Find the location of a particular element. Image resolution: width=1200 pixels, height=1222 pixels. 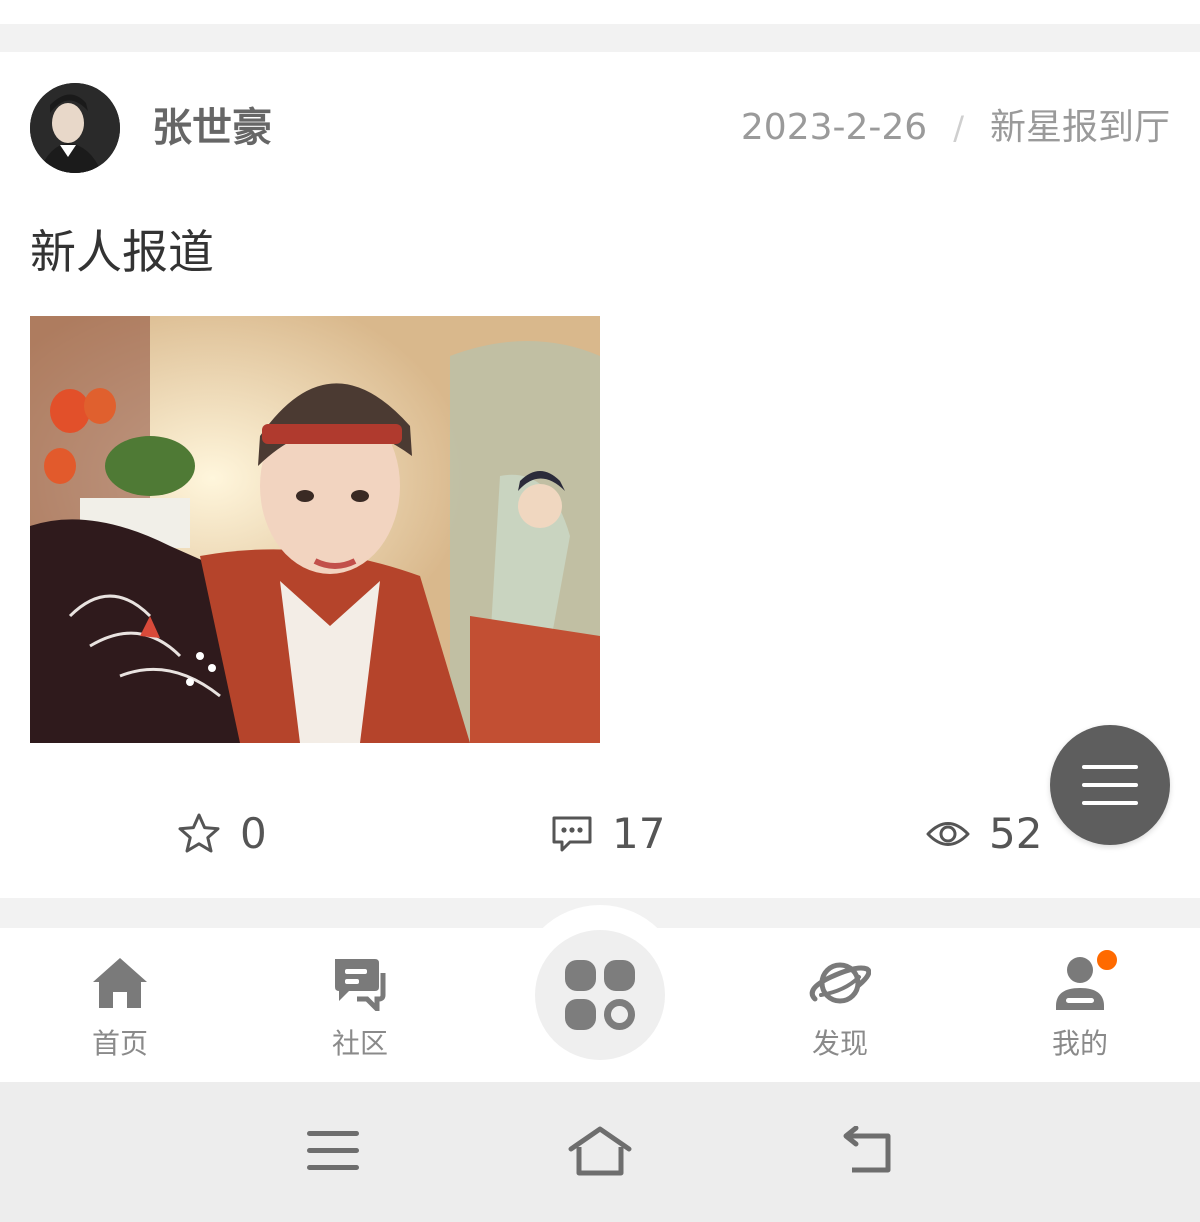

comment-stat: 17 is located at coordinates (607, 834).